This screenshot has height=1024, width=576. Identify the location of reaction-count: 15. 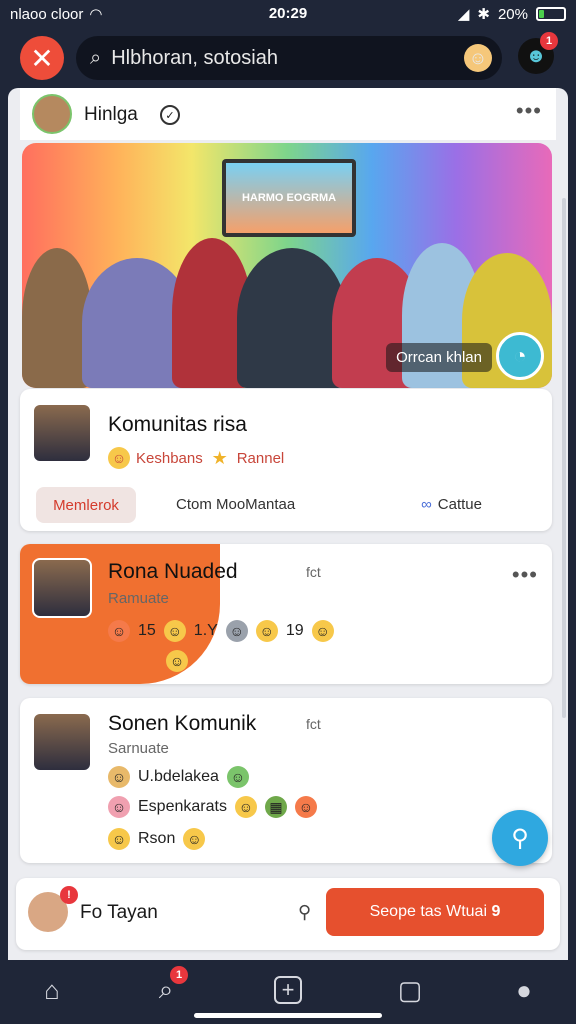
(147, 630).